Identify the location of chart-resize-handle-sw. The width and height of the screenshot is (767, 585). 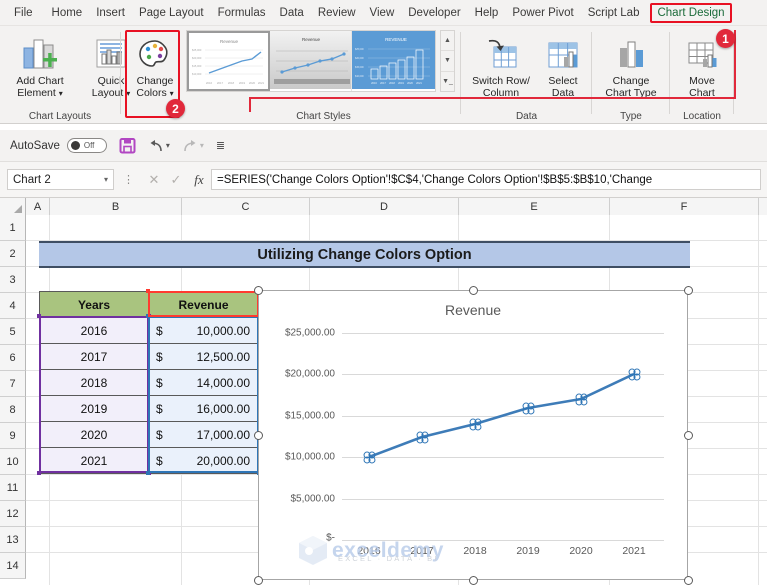
(258, 580).